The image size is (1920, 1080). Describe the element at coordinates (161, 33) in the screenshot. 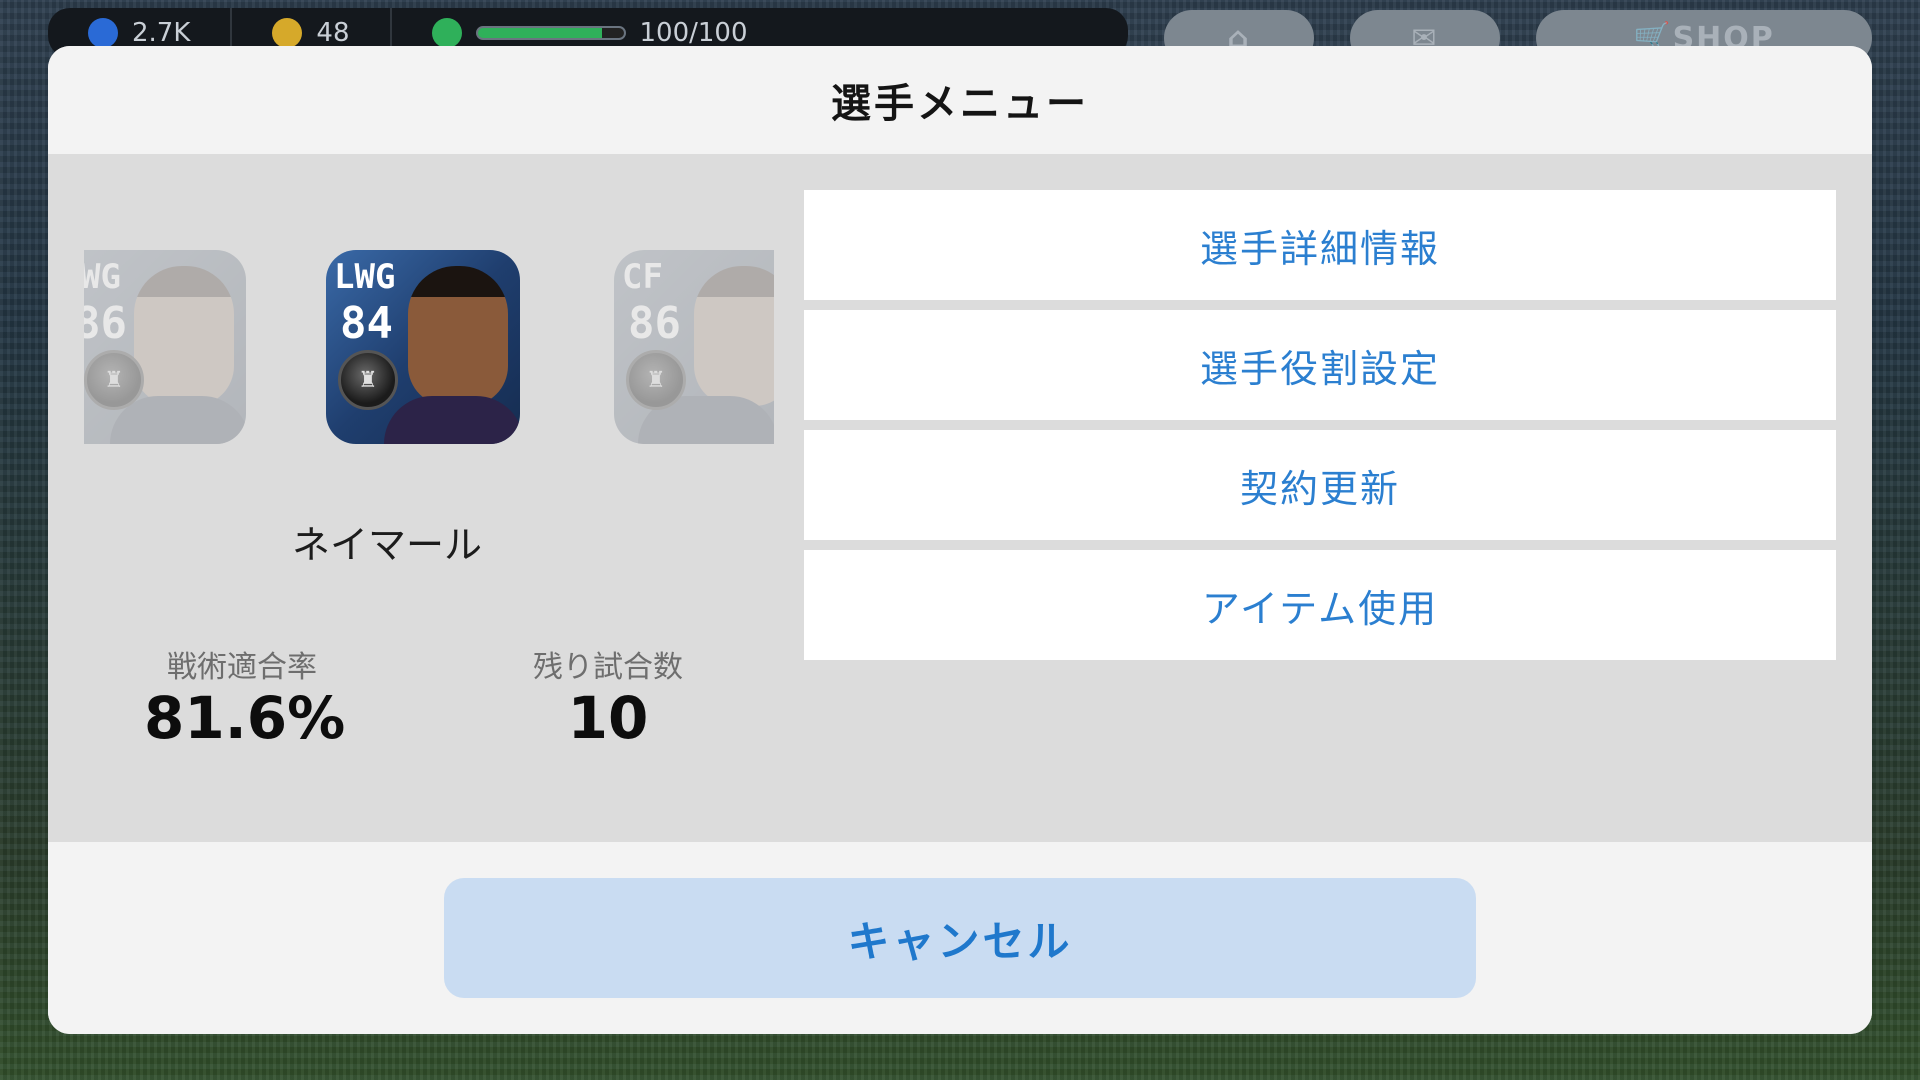

I see `gp-value: 2.7K` at that location.